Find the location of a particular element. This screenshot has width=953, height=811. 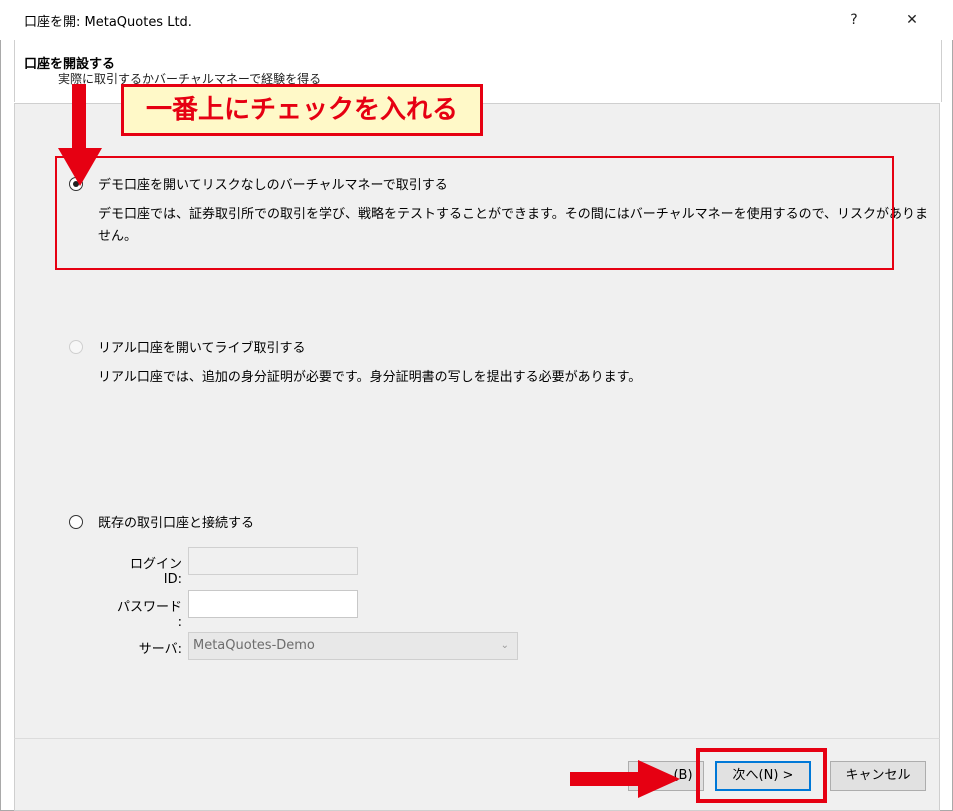

password-label: パスワード : is located at coordinates (149, 615).